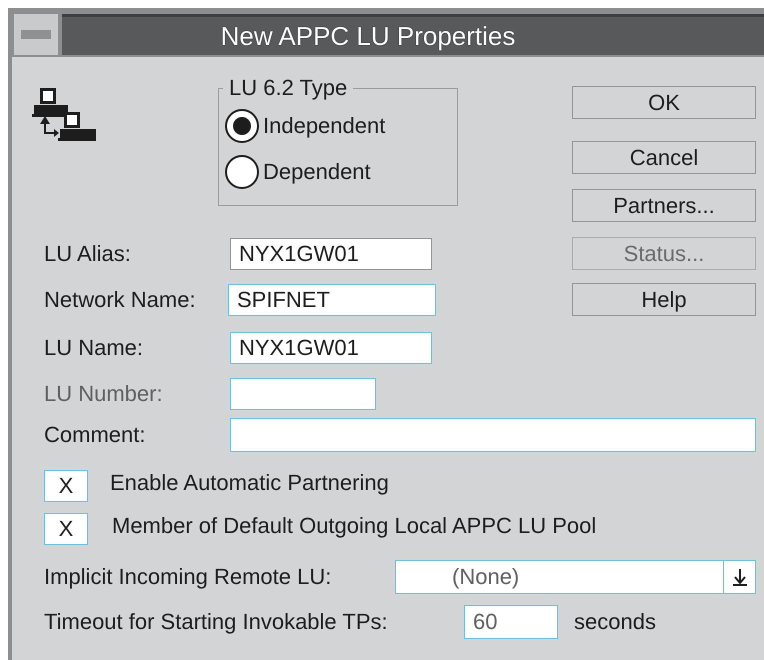  I want to click on field-label: Comment:, so click(95, 435).